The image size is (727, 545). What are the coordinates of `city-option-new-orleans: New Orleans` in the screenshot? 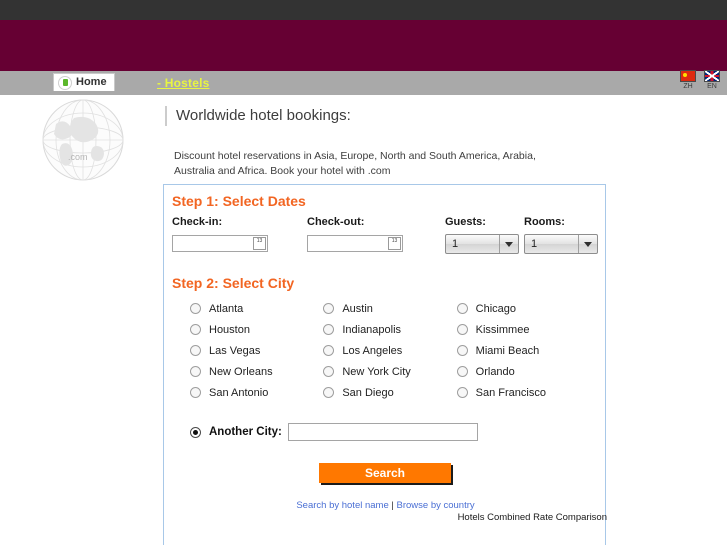 It's located at (256, 372).